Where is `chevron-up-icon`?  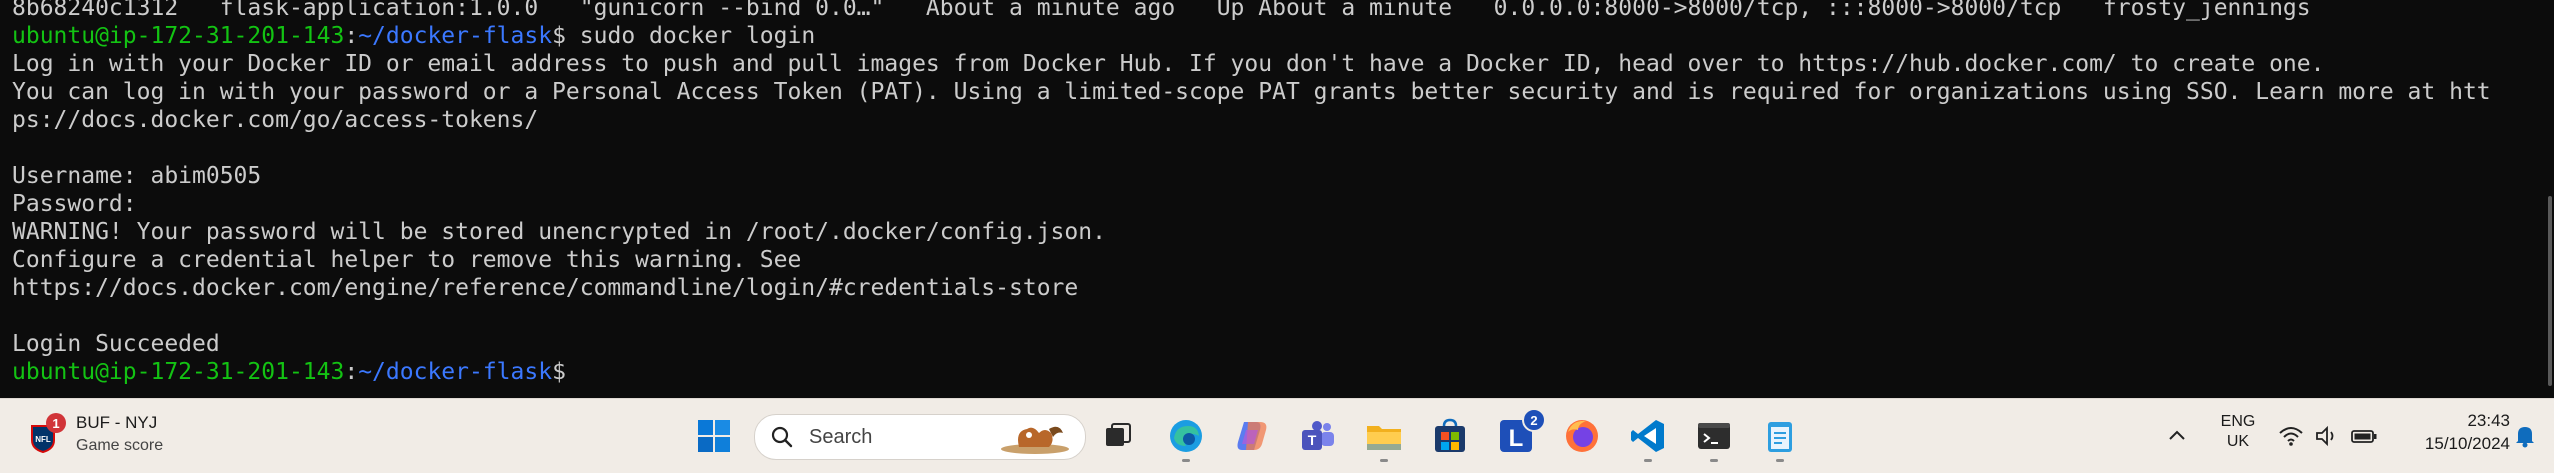 chevron-up-icon is located at coordinates (2177, 435).